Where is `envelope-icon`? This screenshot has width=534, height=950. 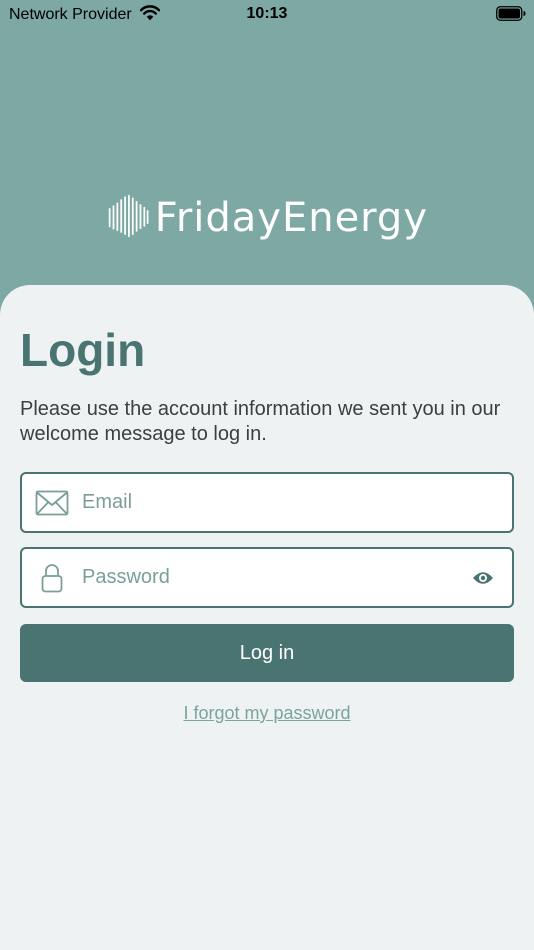
envelope-icon is located at coordinates (52, 503).